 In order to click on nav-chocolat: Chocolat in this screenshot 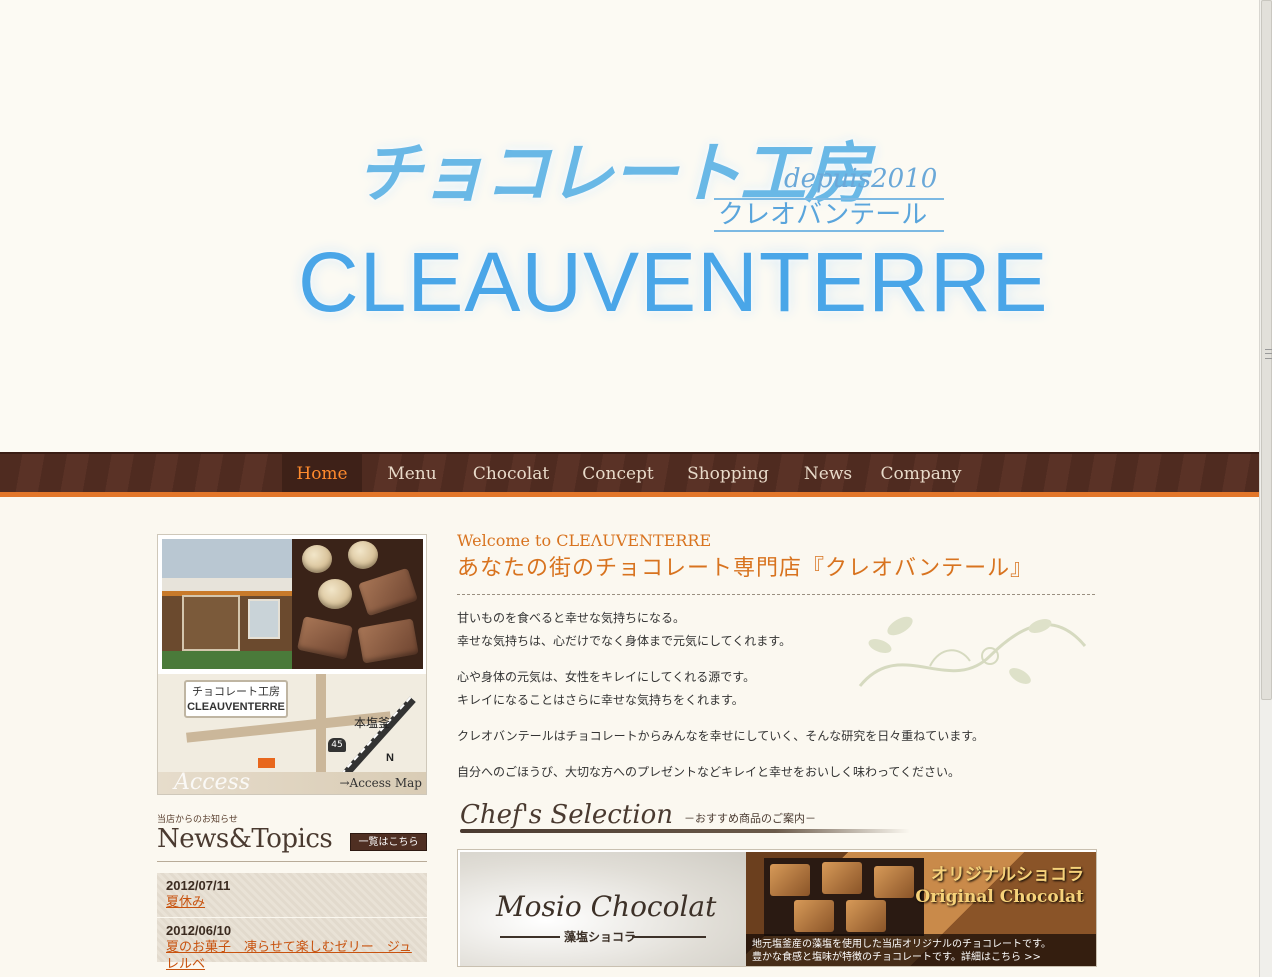, I will do `click(511, 474)`.